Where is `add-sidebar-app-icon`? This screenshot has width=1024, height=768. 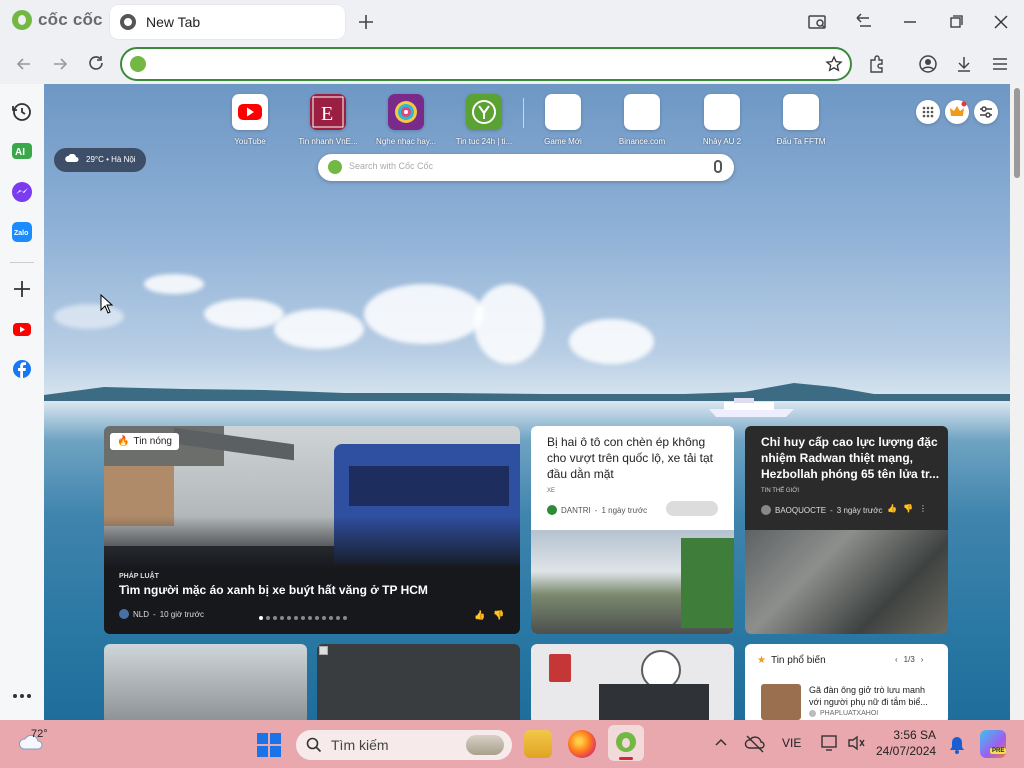
add-sidebar-app-icon is located at coordinates (22, 289).